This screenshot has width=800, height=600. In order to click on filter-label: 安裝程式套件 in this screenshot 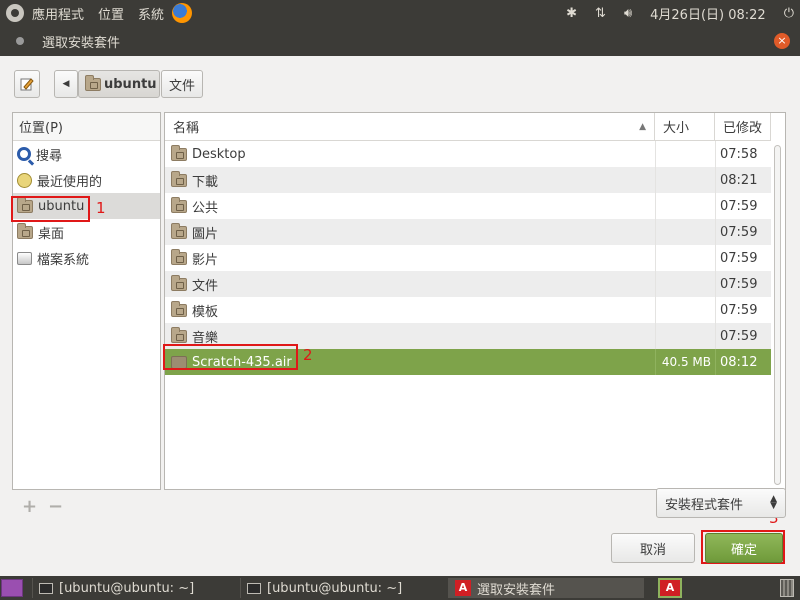, I will do `click(704, 505)`.